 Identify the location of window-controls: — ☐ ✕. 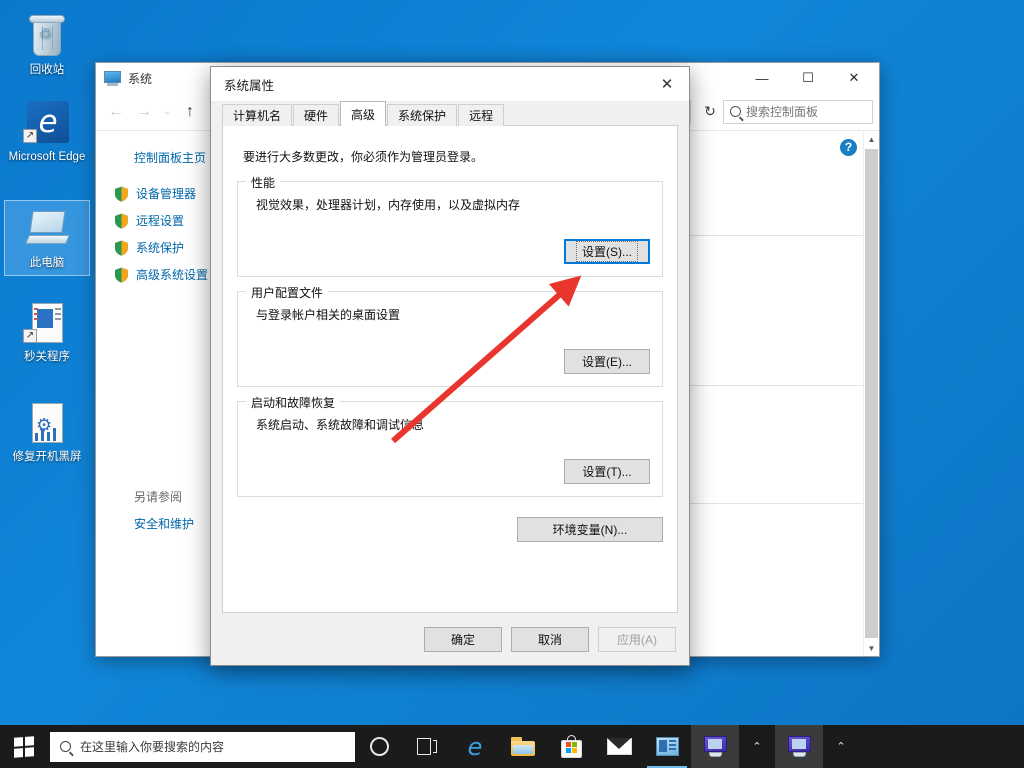
(808, 78).